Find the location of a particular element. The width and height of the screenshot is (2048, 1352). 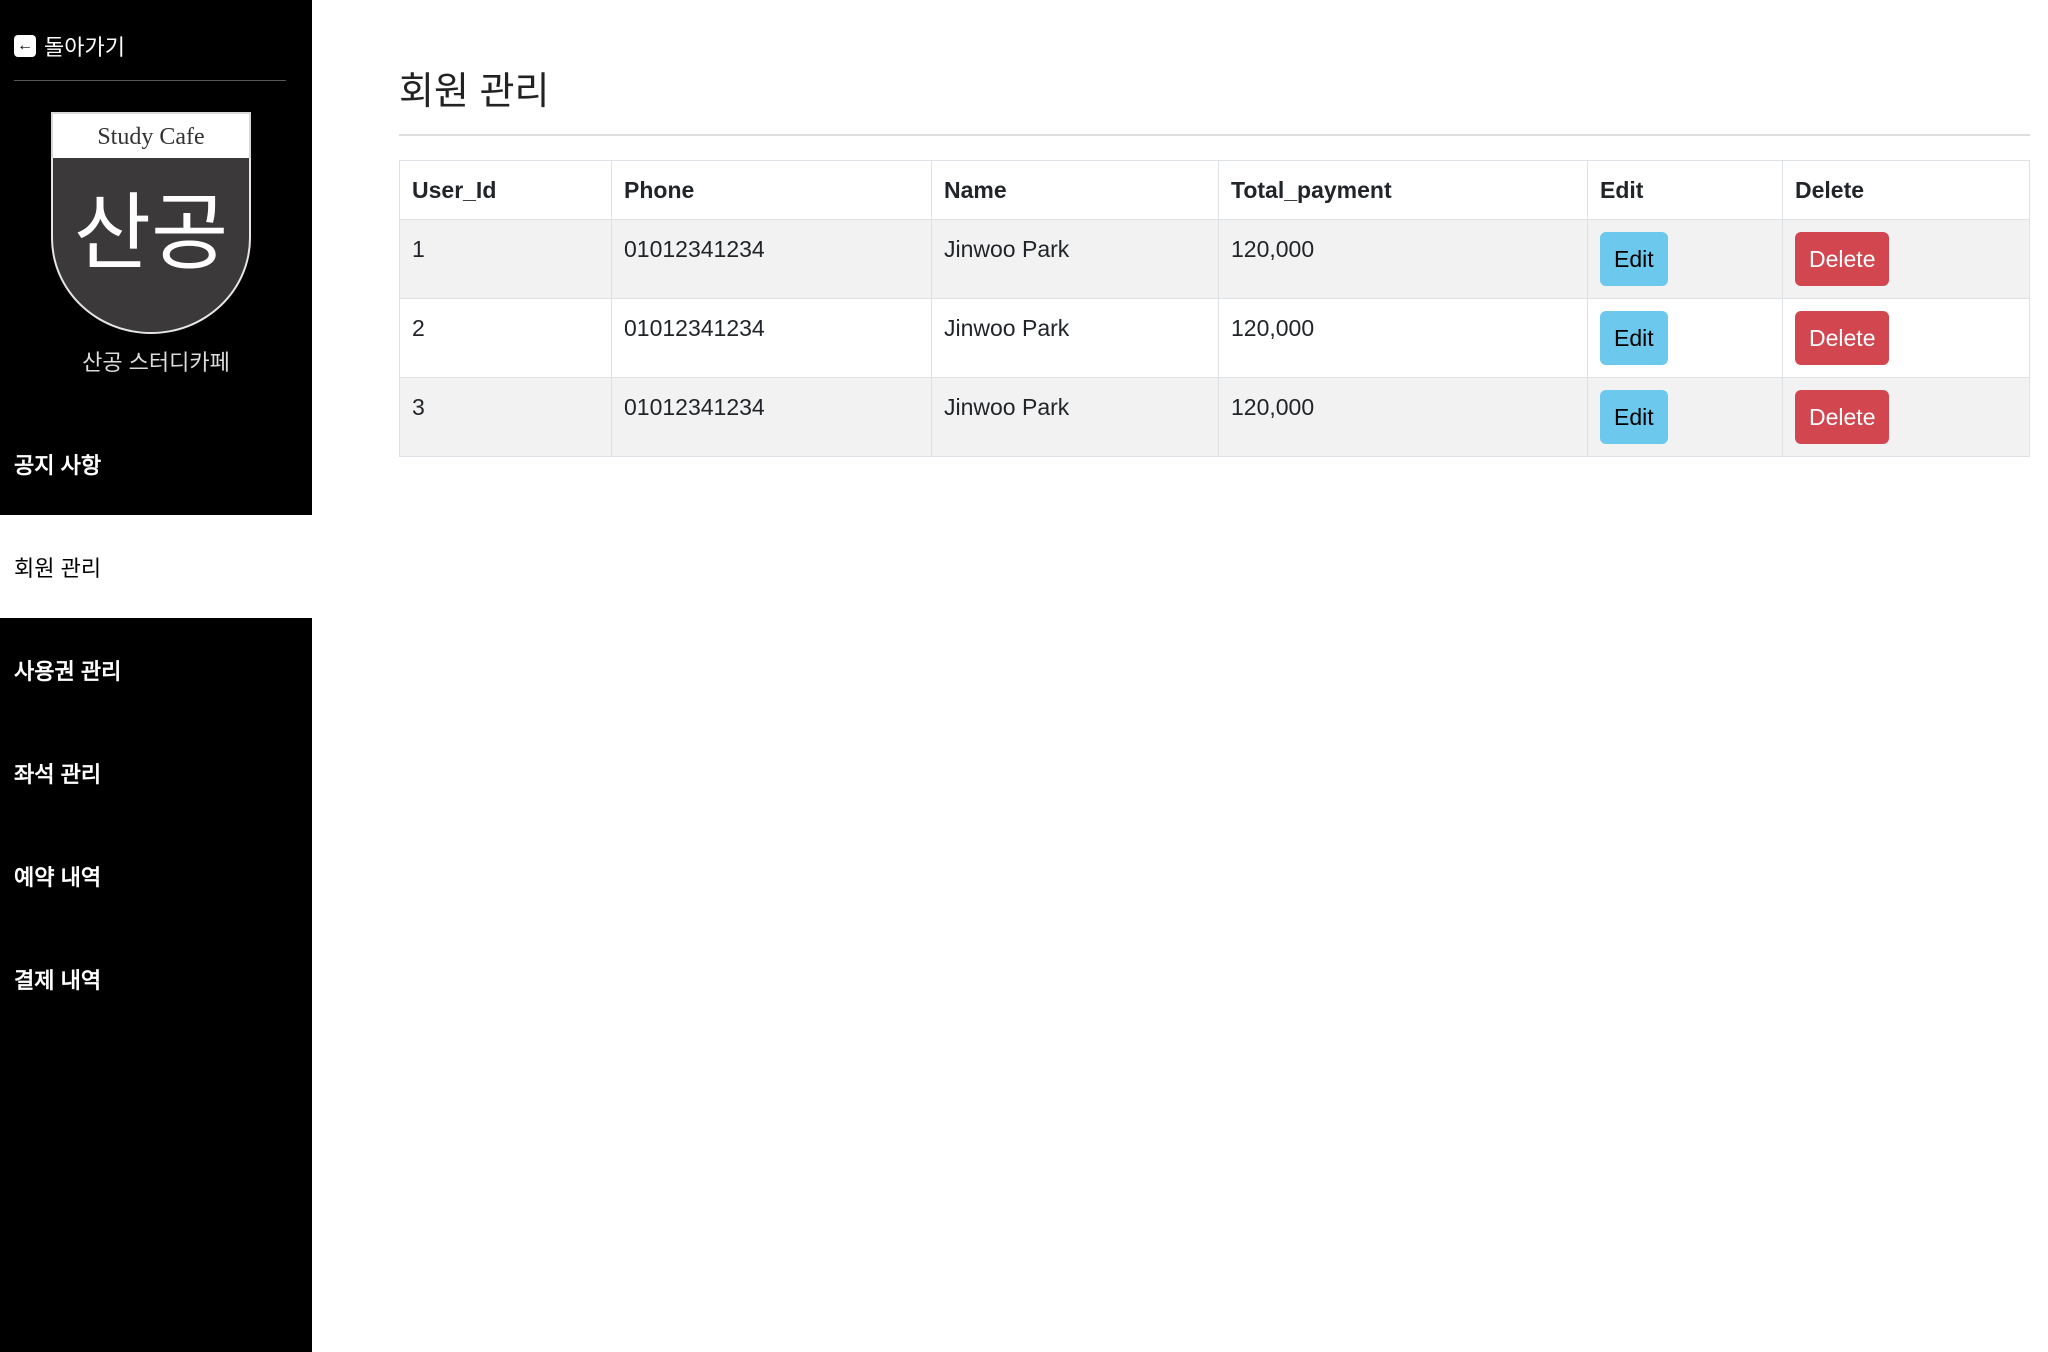

cafe-name: 산공 스터디카페 is located at coordinates (156, 362).